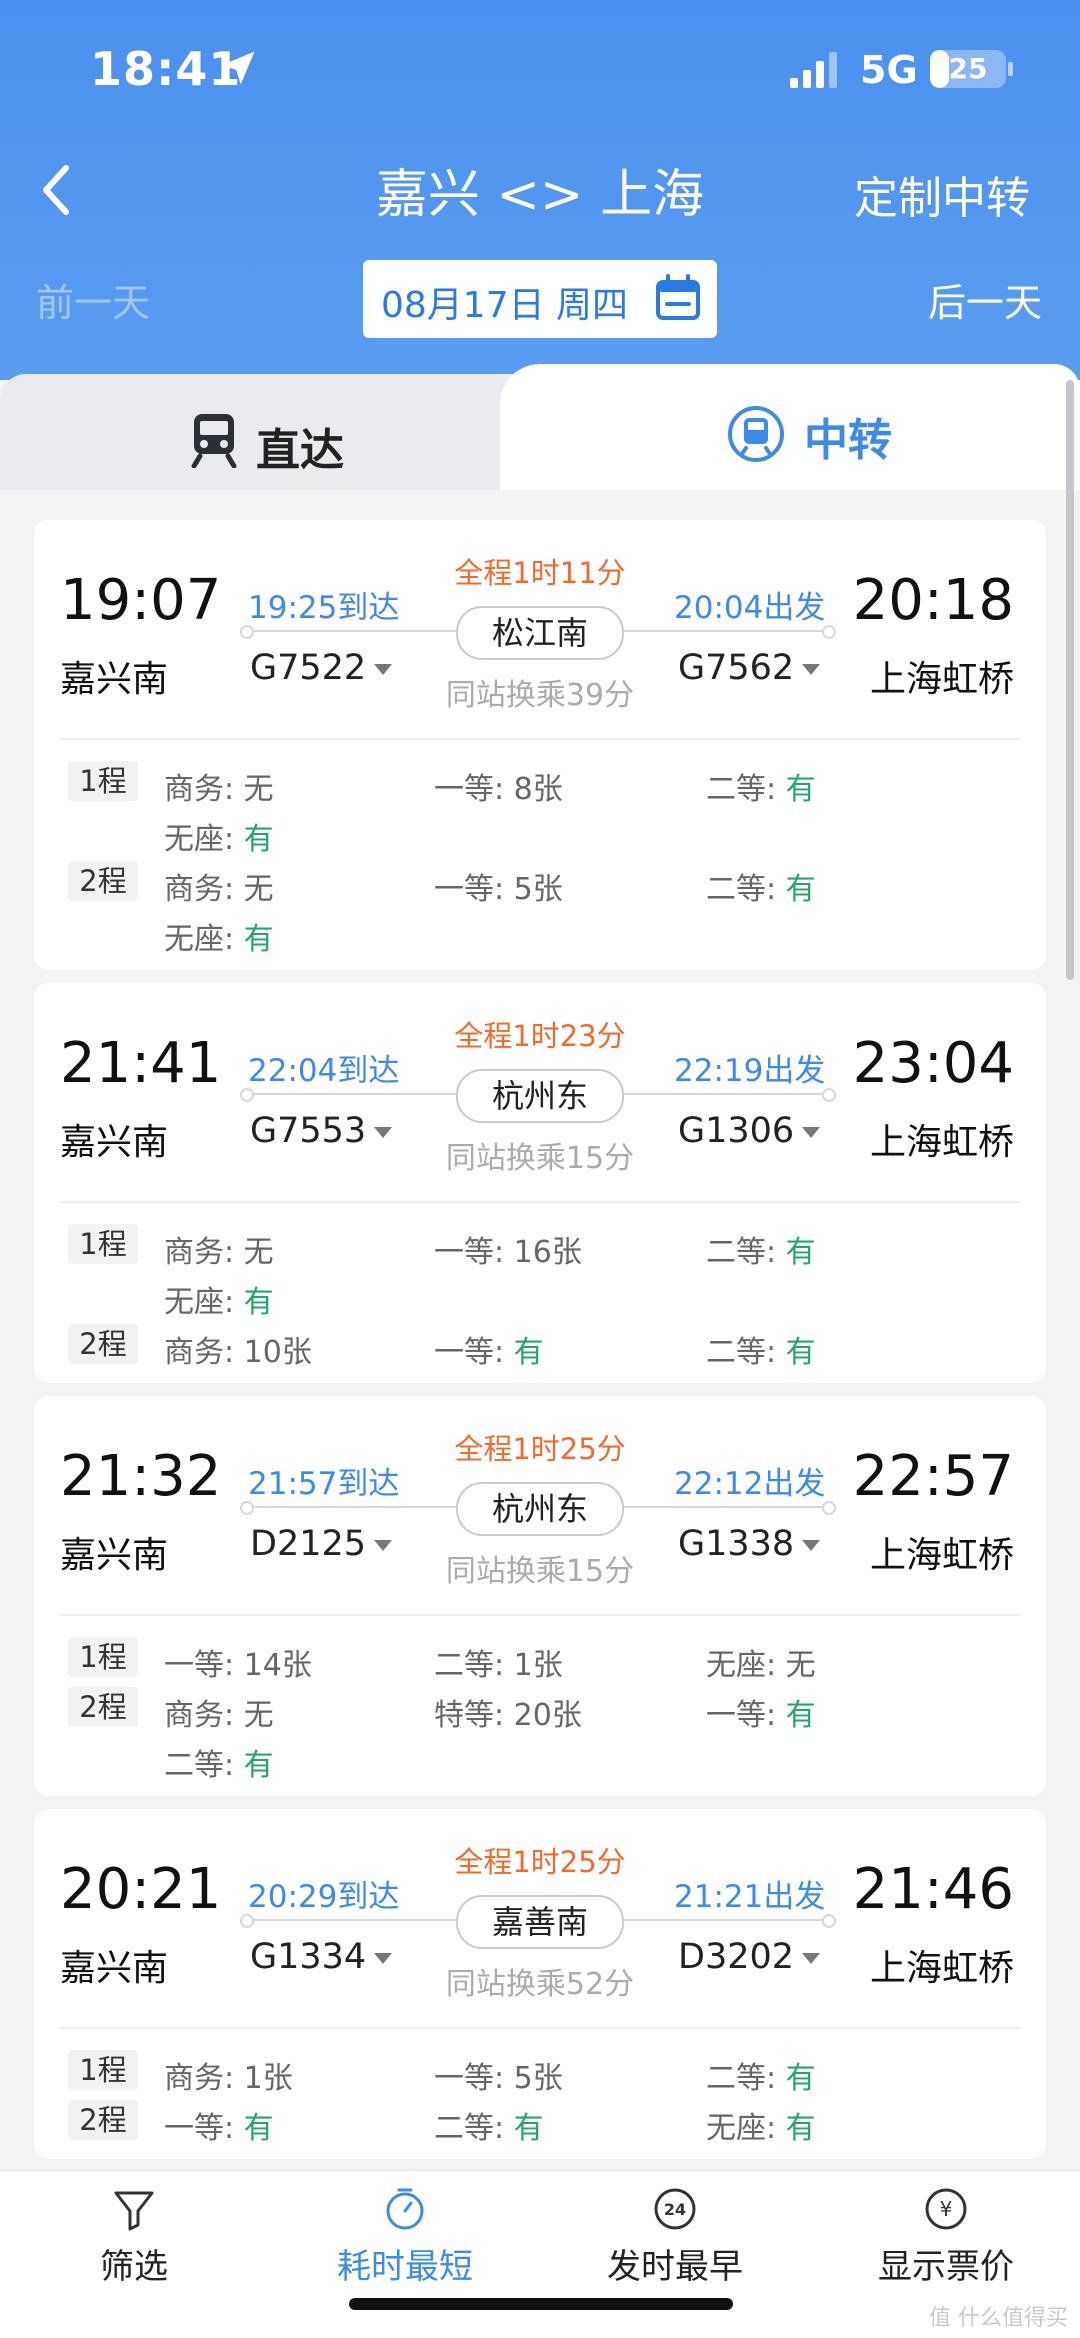 This screenshot has width=1080, height=2338. I want to click on seat-availability: 一等: 有, so click(489, 1349).